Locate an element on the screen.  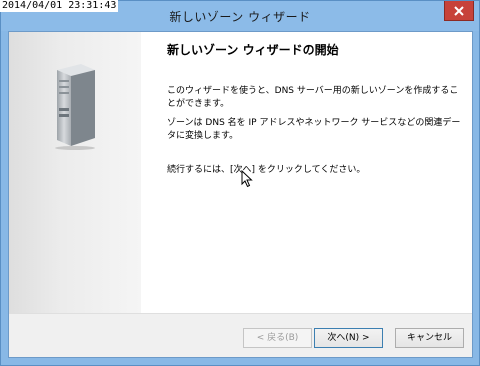
instruction-text: 続行するには、[次へ] をクリックしてください。 is located at coordinates (266, 170).